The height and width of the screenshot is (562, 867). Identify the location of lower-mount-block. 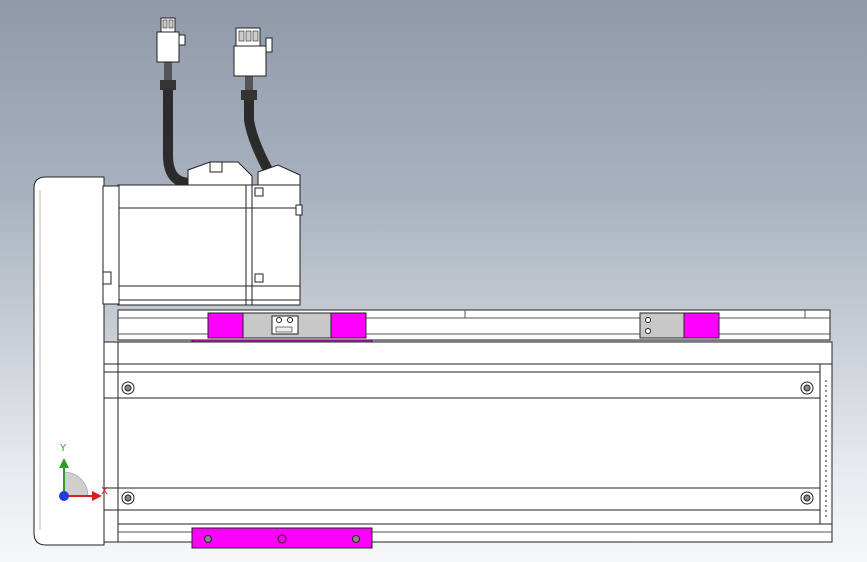
(282, 538).